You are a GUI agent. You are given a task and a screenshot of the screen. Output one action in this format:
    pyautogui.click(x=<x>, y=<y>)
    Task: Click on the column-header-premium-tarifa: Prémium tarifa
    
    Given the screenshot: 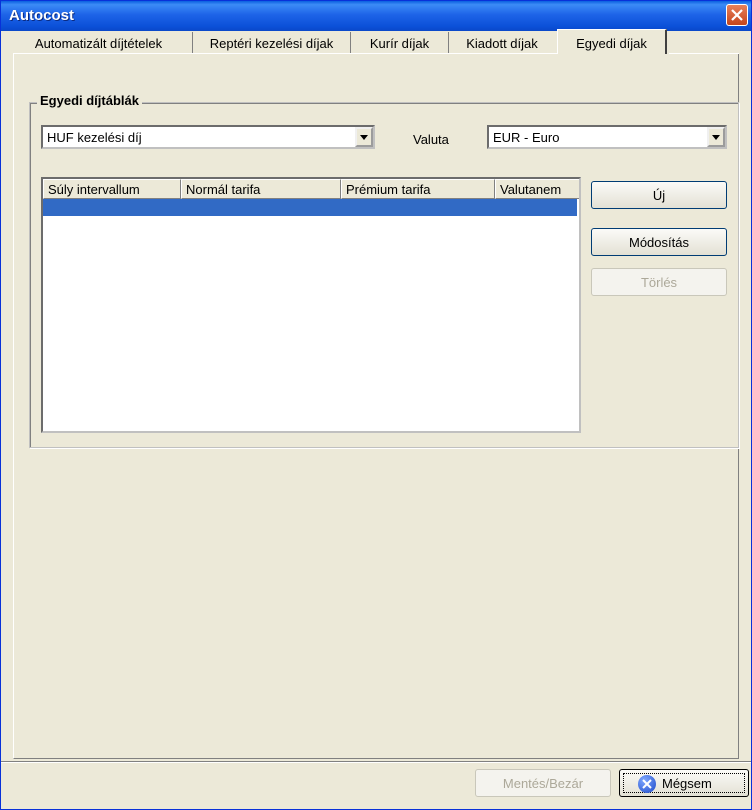 What is the action you would take?
    pyautogui.click(x=418, y=189)
    